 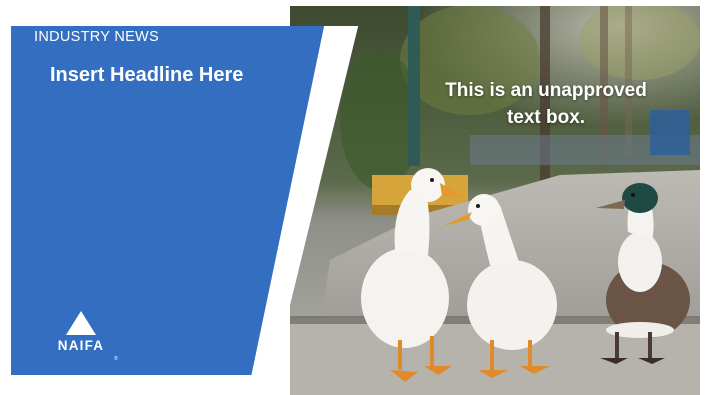 I want to click on overlay-line-1: This is an unapproved, so click(x=546, y=90).